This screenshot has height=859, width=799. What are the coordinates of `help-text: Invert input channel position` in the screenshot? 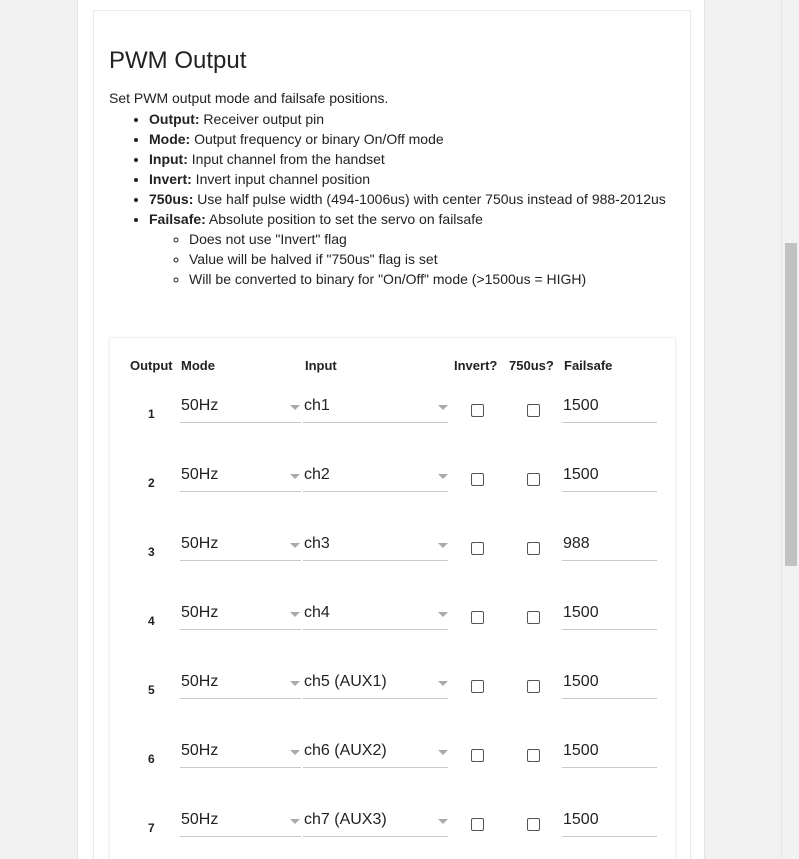 It's located at (281, 179).